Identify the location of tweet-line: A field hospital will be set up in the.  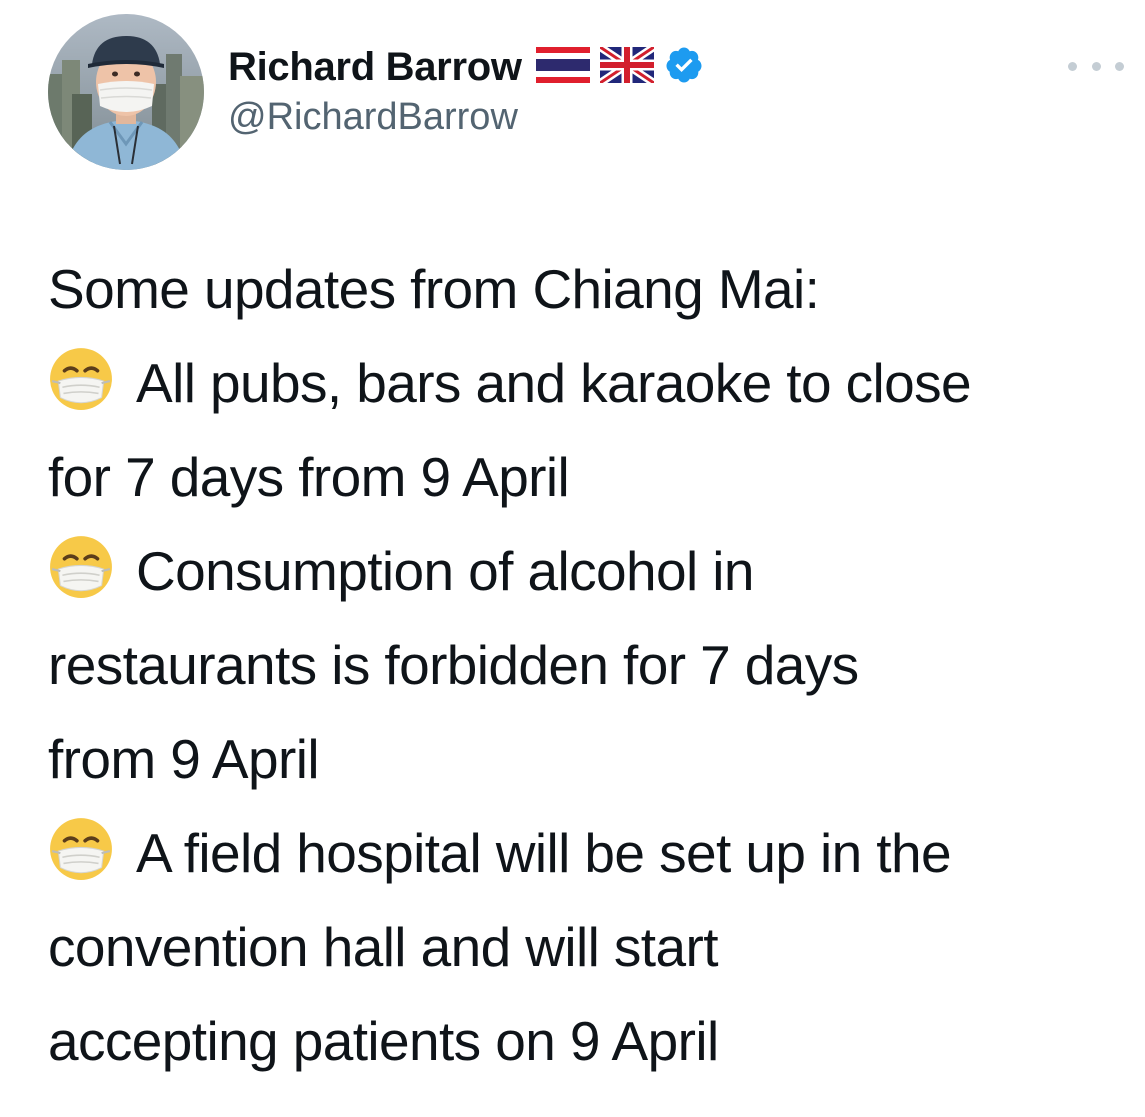
(544, 853).